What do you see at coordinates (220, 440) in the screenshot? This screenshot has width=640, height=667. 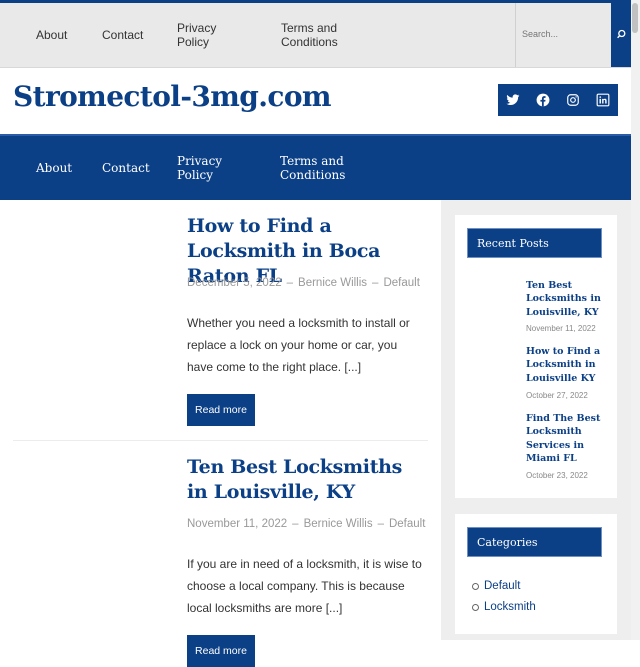 I see `post-divider` at bounding box center [220, 440].